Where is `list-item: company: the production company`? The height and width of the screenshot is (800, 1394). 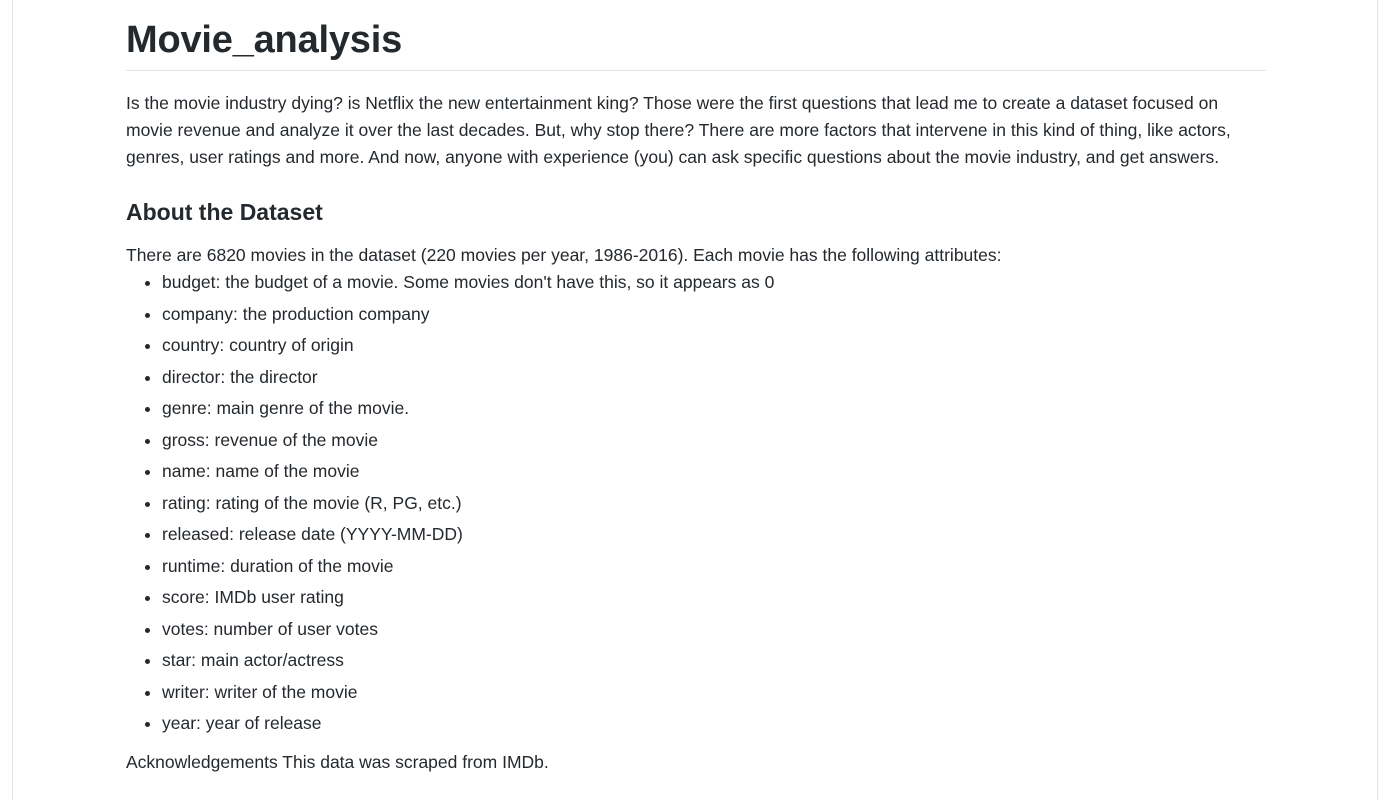 list-item: company: the production company is located at coordinates (714, 314).